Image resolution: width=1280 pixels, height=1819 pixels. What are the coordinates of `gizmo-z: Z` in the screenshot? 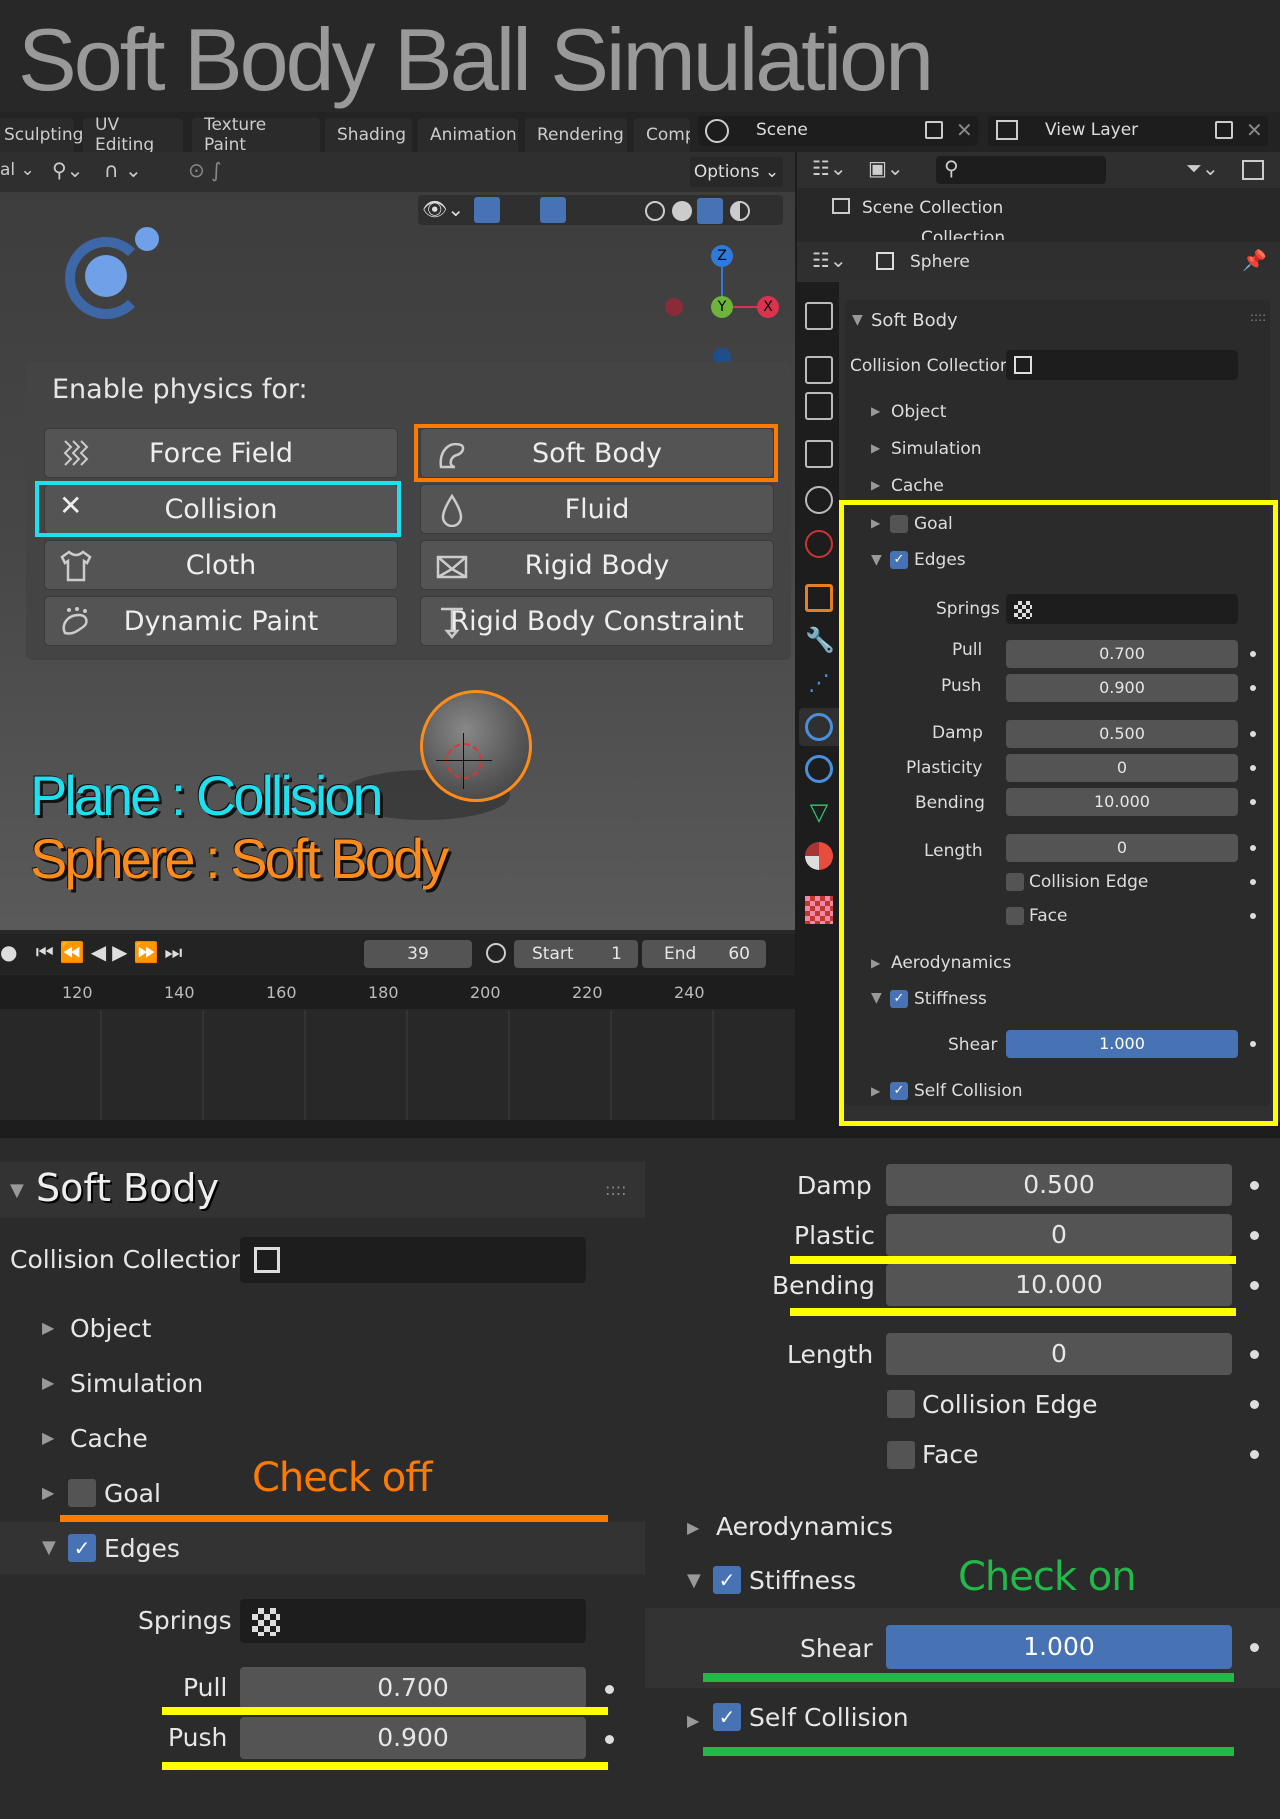 It's located at (722, 256).